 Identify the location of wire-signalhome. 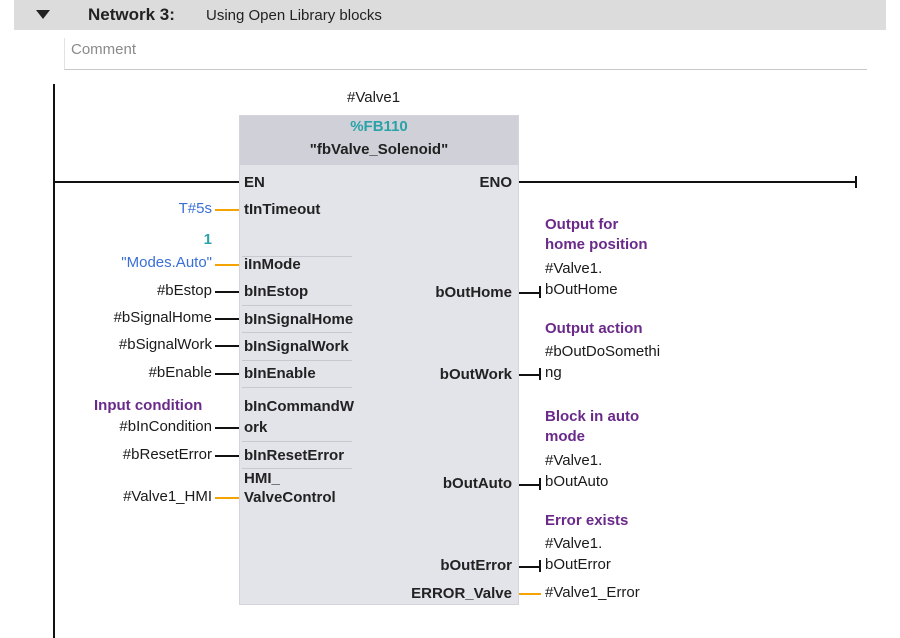
(227, 319).